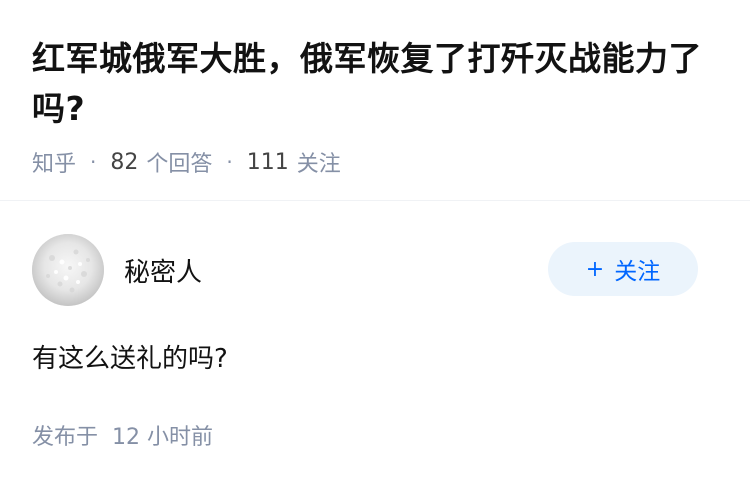 This screenshot has width=750, height=484. What do you see at coordinates (267, 162) in the screenshot?
I see `followers-count: 111` at bounding box center [267, 162].